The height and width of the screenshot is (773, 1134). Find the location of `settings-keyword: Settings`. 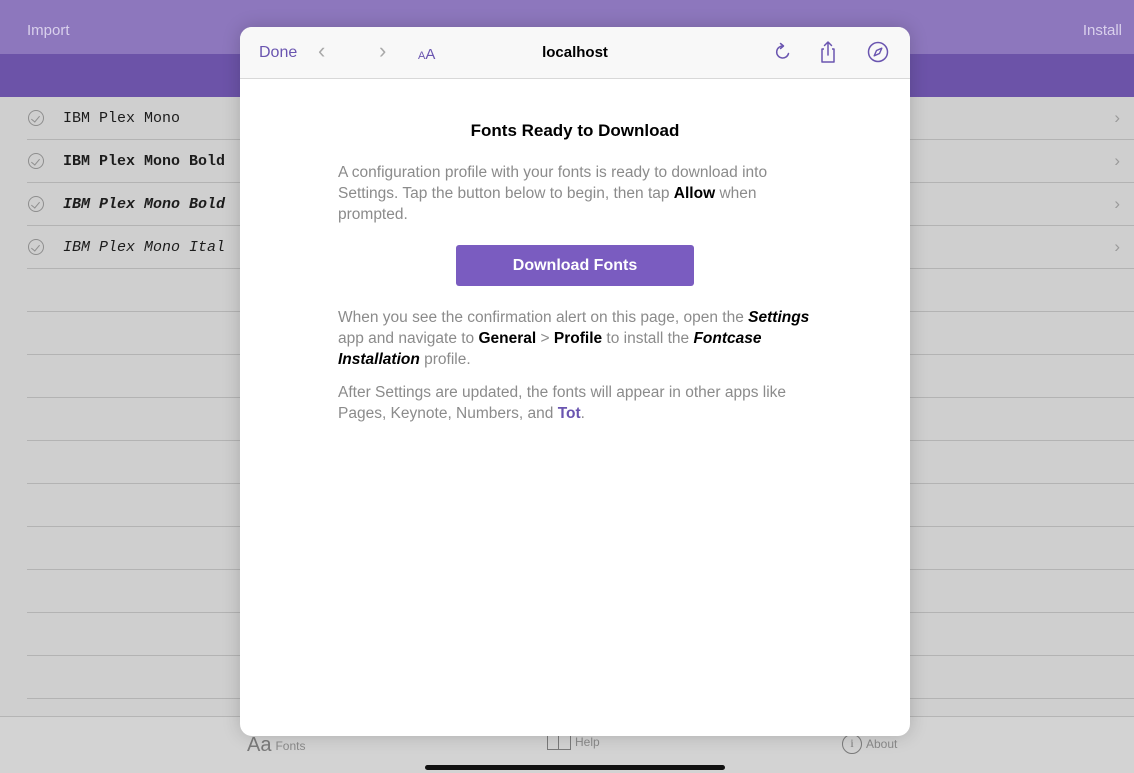

settings-keyword: Settings is located at coordinates (779, 317).